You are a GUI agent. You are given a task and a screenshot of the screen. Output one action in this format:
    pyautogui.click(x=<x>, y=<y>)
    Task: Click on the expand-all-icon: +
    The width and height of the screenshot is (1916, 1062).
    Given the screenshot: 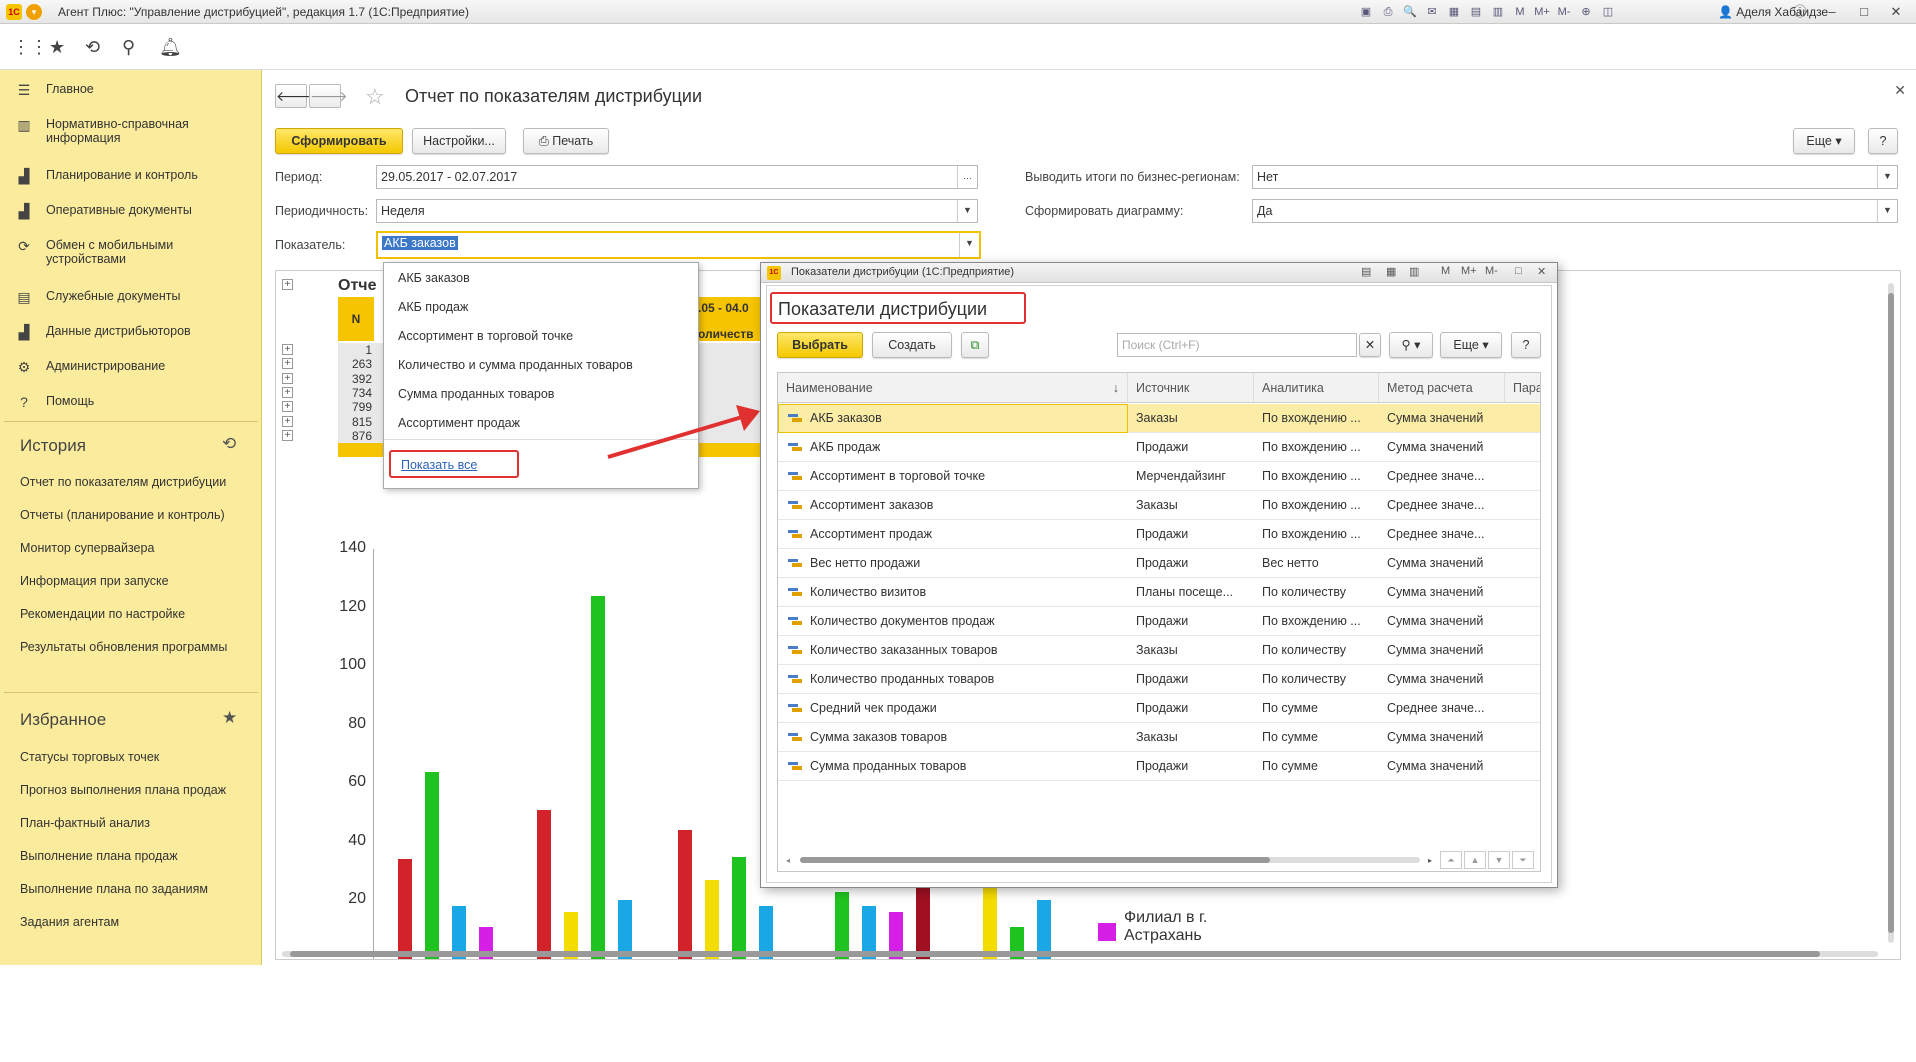 What is the action you would take?
    pyautogui.click(x=287, y=284)
    